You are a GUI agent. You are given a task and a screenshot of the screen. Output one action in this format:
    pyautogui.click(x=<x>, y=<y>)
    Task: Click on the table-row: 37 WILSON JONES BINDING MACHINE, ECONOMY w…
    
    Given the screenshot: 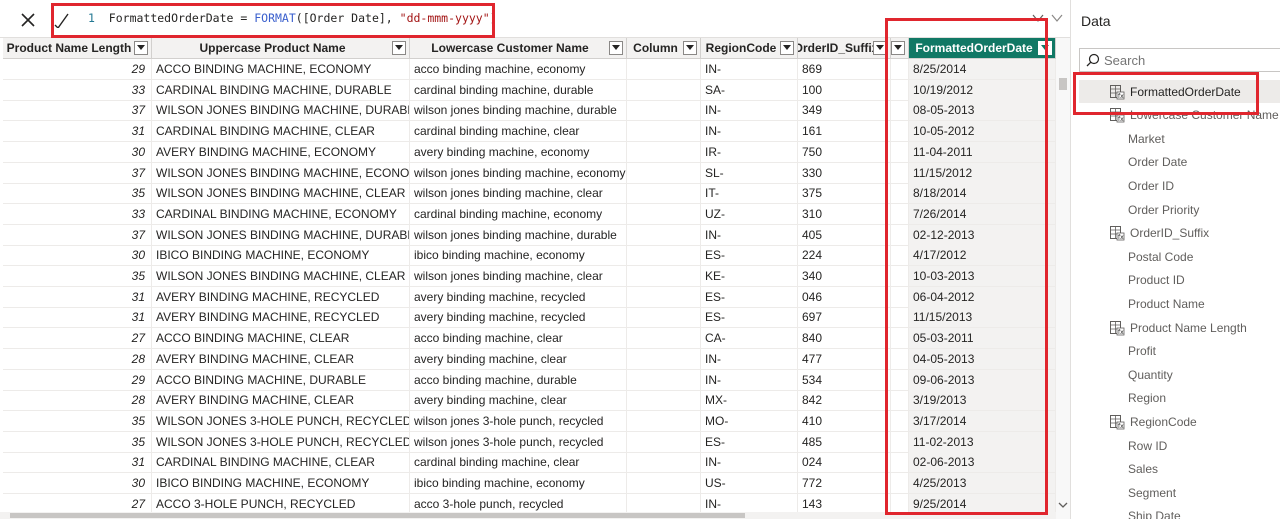 What is the action you would take?
    pyautogui.click(x=530, y=173)
    